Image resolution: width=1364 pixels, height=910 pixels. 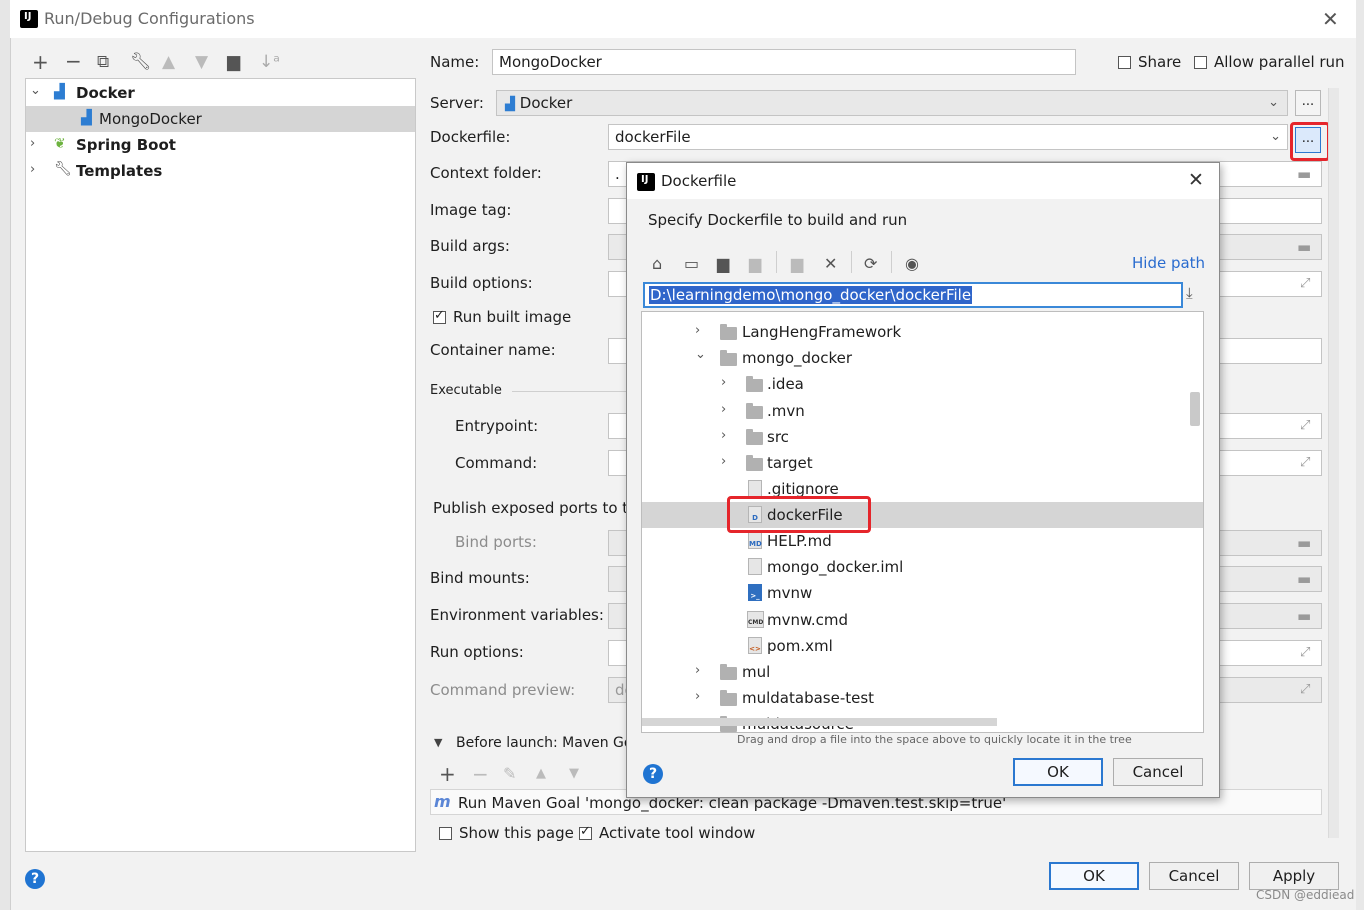 I want to click on collapse-triangle-icon: ▼, so click(x=438, y=742).